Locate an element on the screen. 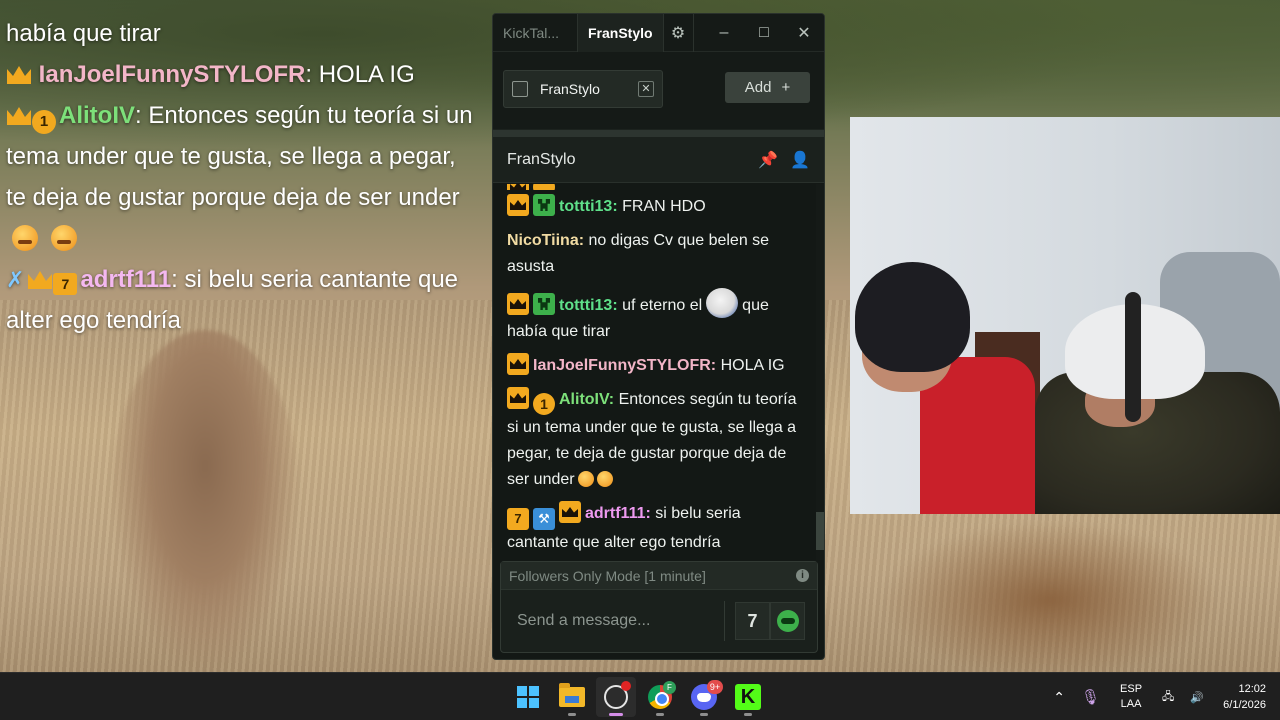 Image resolution: width=1280 pixels, height=720 pixels. chat-input-area: Followers Only Mode [1 minute] i 7 is located at coordinates (659, 607).